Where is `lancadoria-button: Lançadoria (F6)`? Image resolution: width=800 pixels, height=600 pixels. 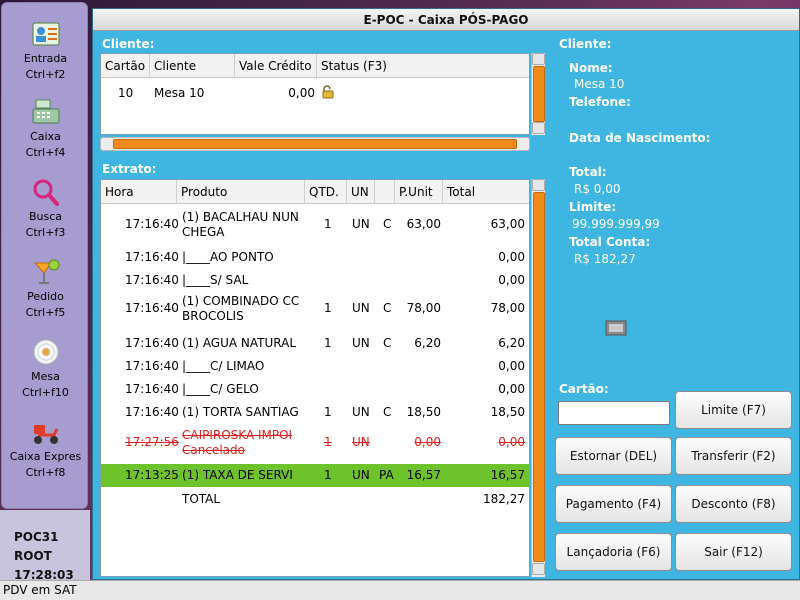
lancadoria-button: Lançadoria (F6) is located at coordinates (613, 552).